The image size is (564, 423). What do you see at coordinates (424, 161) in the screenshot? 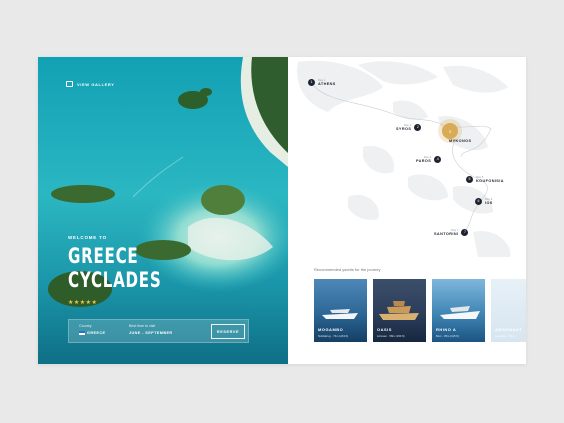
I see `stop-port: PAROS` at bounding box center [424, 161].